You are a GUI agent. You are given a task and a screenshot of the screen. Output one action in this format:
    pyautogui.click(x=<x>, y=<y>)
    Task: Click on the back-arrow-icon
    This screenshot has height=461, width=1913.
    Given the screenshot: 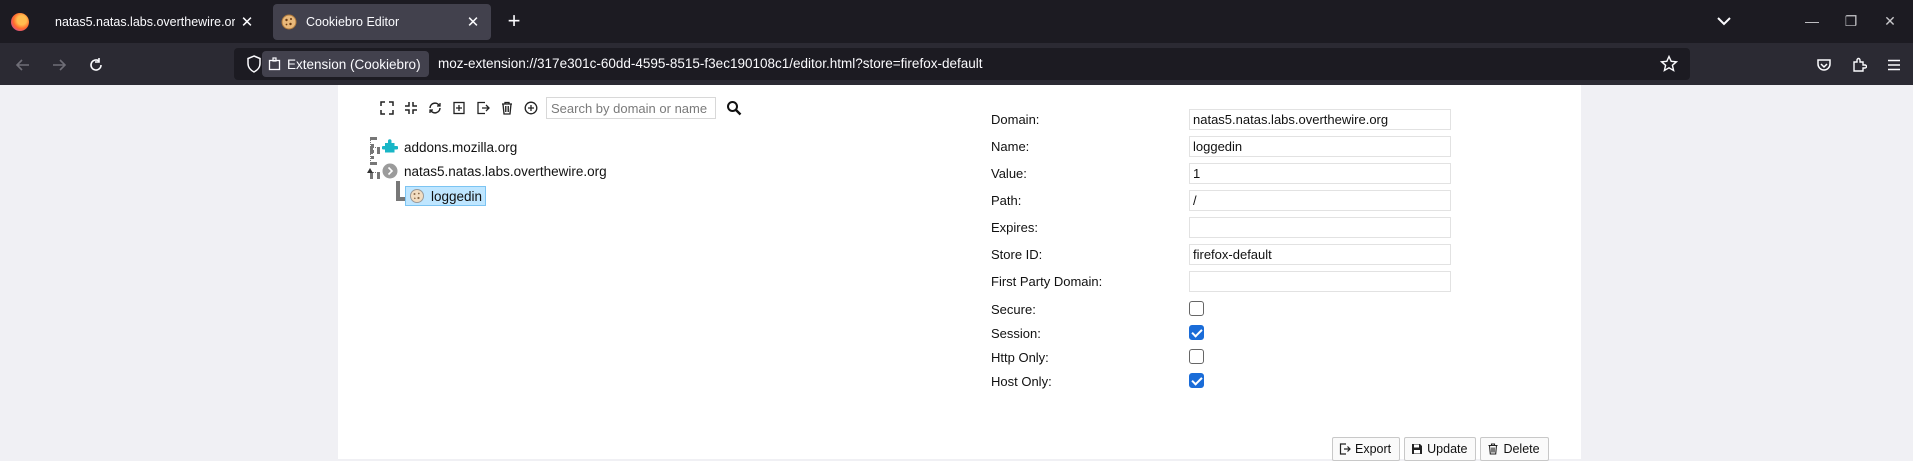 What is the action you would take?
    pyautogui.click(x=22, y=65)
    